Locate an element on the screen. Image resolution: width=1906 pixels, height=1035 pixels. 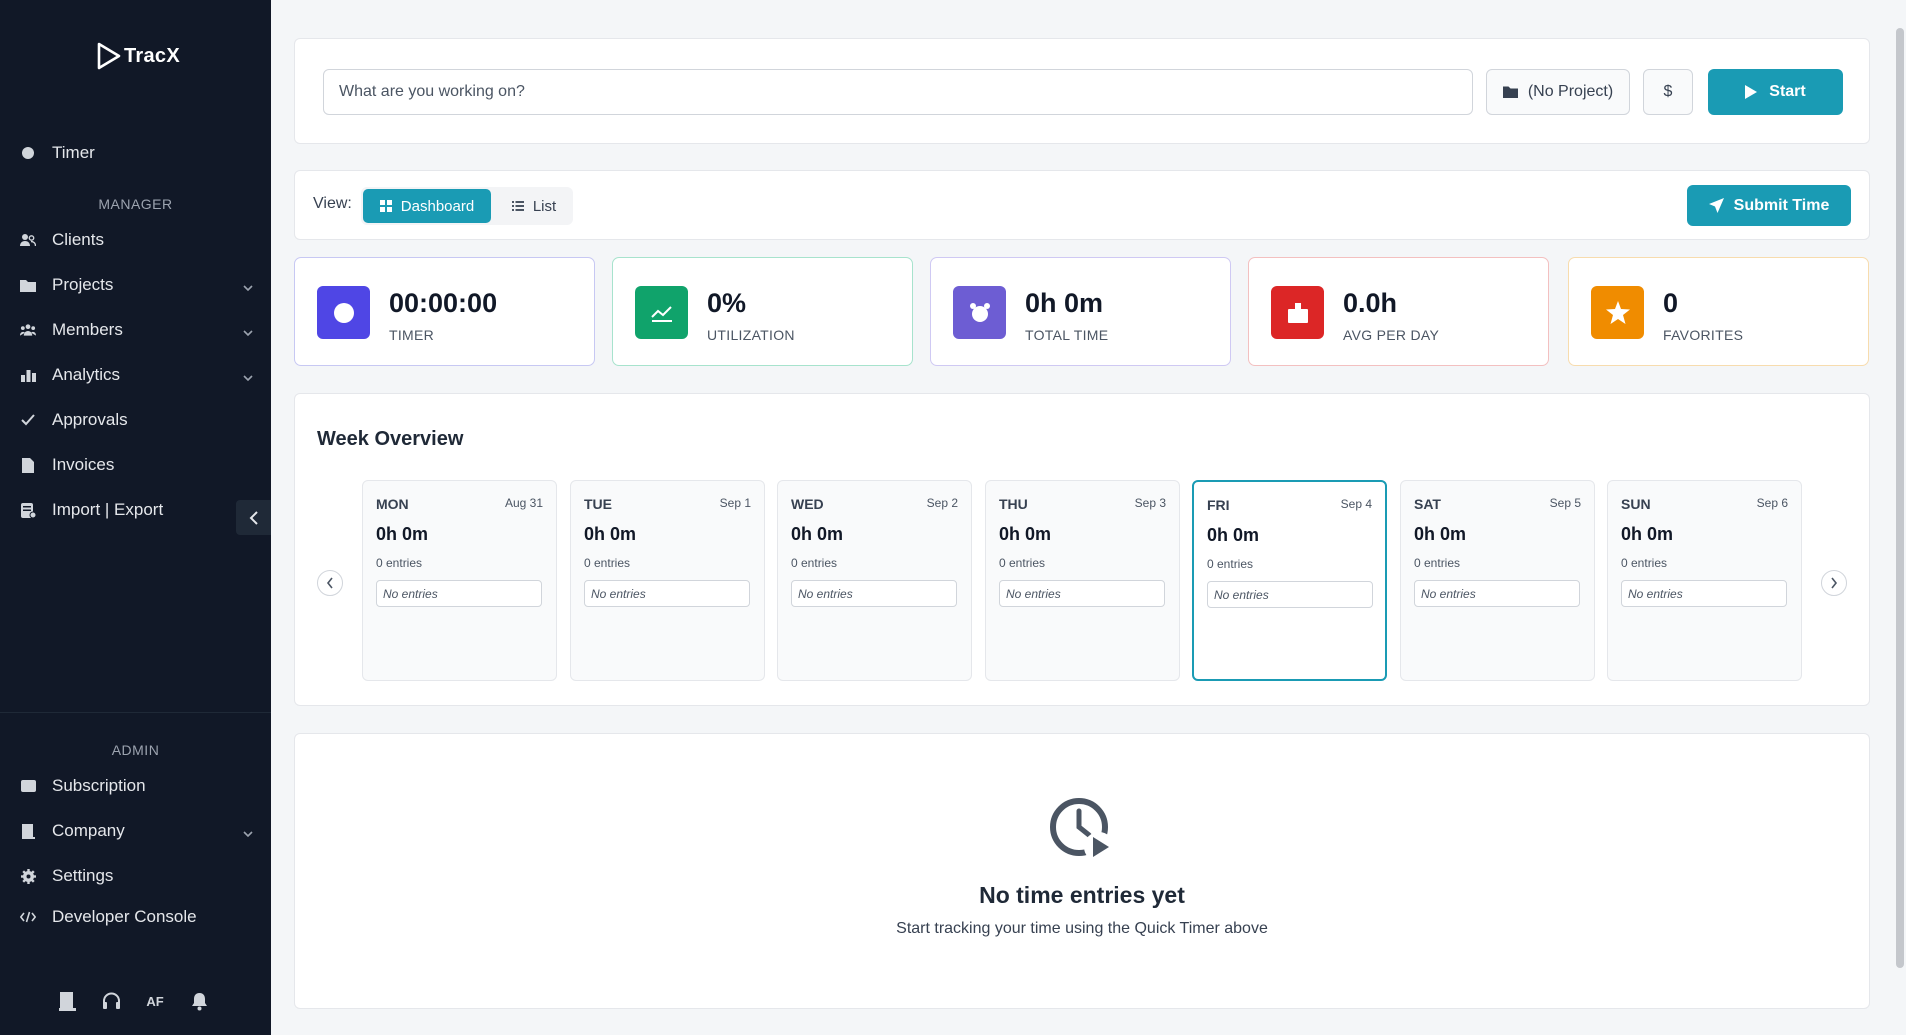
sidebar-item-import-export: Import | Export is located at coordinates (135, 510).